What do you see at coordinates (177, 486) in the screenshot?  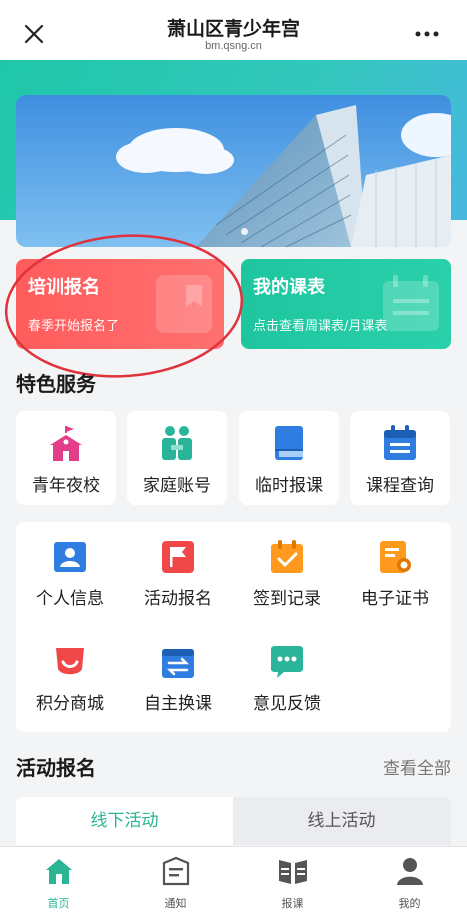 I see `feature-label: 家庭账号` at bounding box center [177, 486].